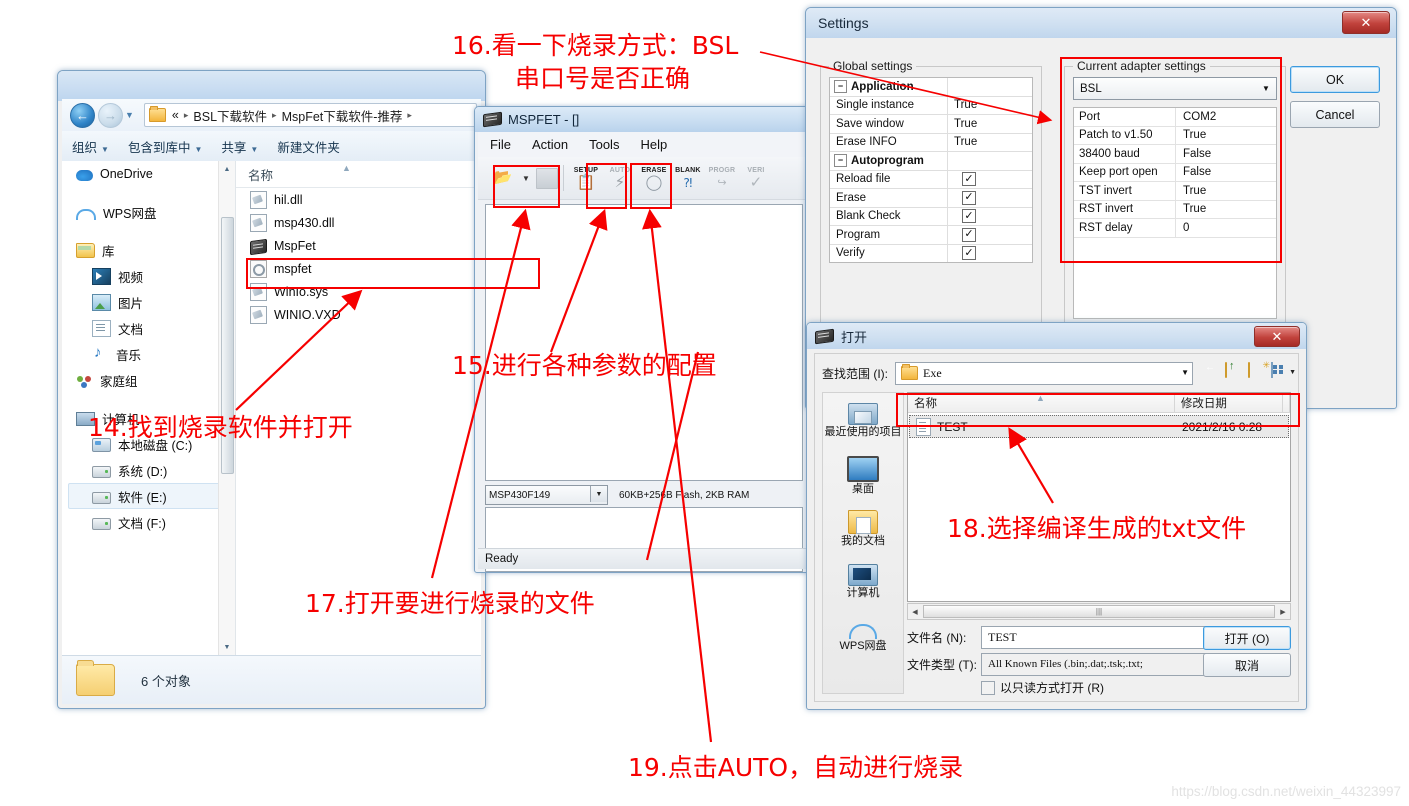 This screenshot has width=1409, height=806. I want to click on scroll-right-icon: ▶, so click(1283, 612).